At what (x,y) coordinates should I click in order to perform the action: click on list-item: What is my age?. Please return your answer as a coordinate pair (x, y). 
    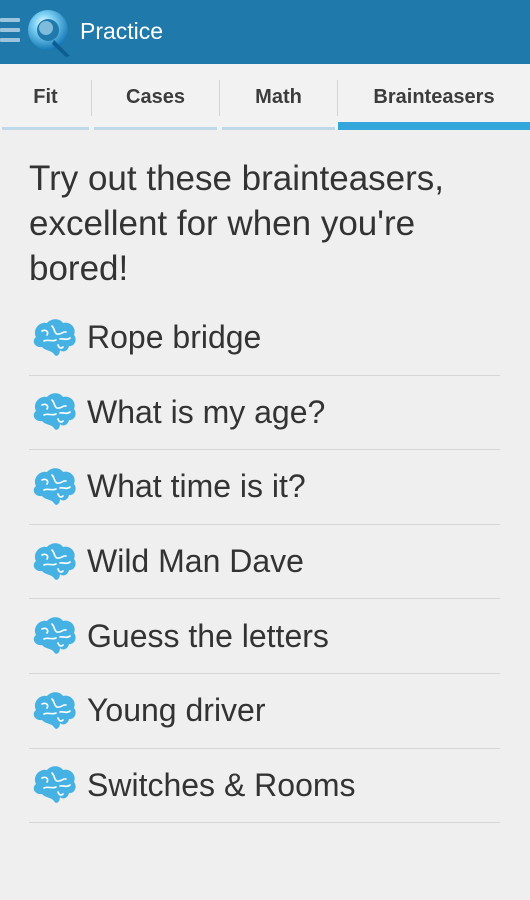
    Looking at the image, I should click on (264, 413).